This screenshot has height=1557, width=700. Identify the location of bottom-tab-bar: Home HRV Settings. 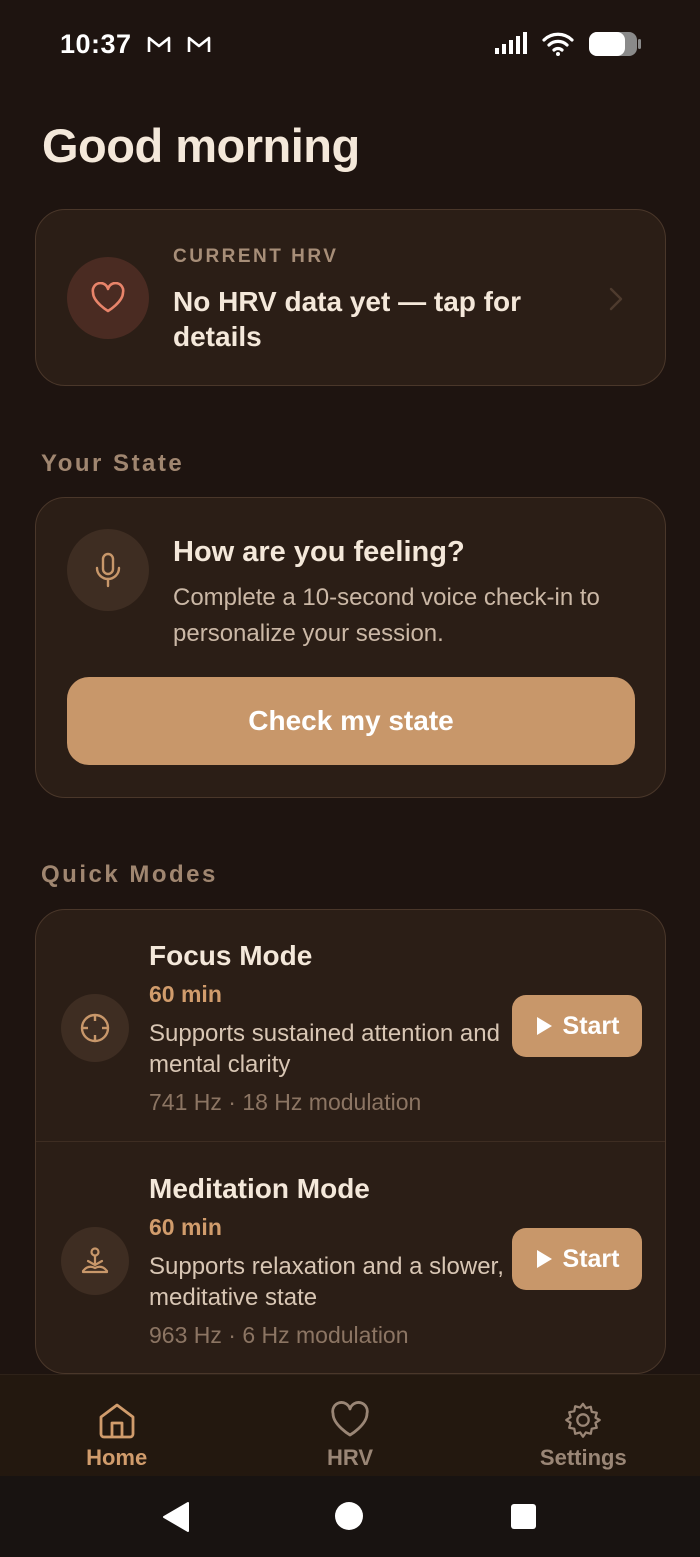
(350, 1425).